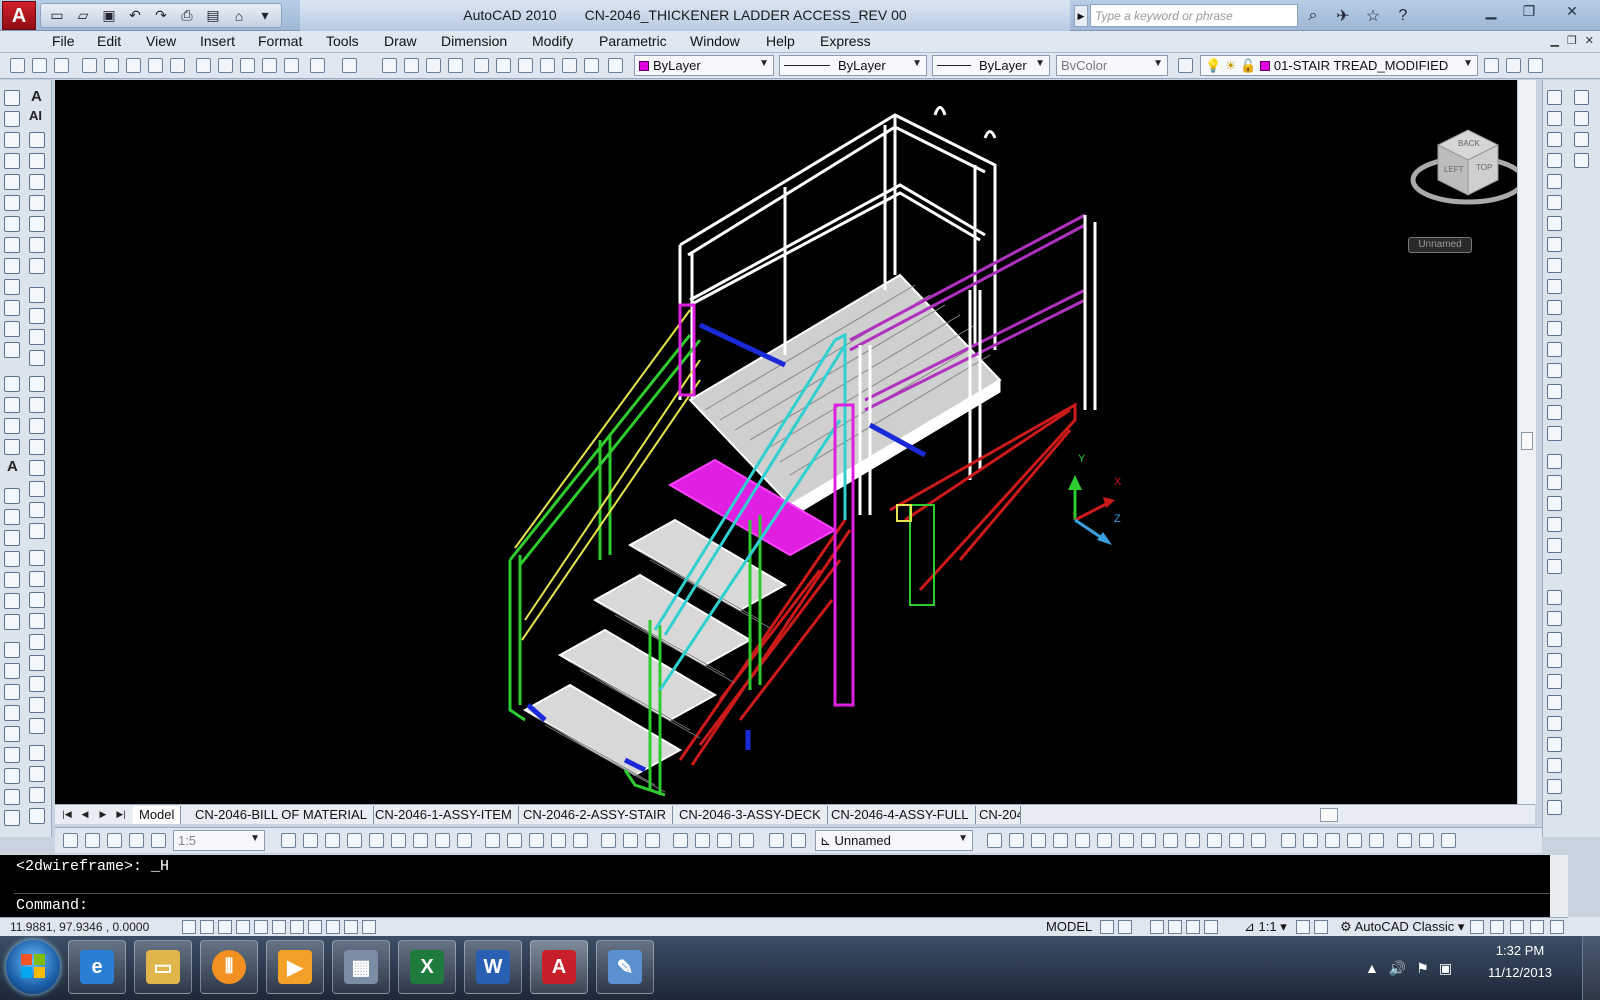  Describe the element at coordinates (1448, 840) in the screenshot. I see `camera-icon` at that location.